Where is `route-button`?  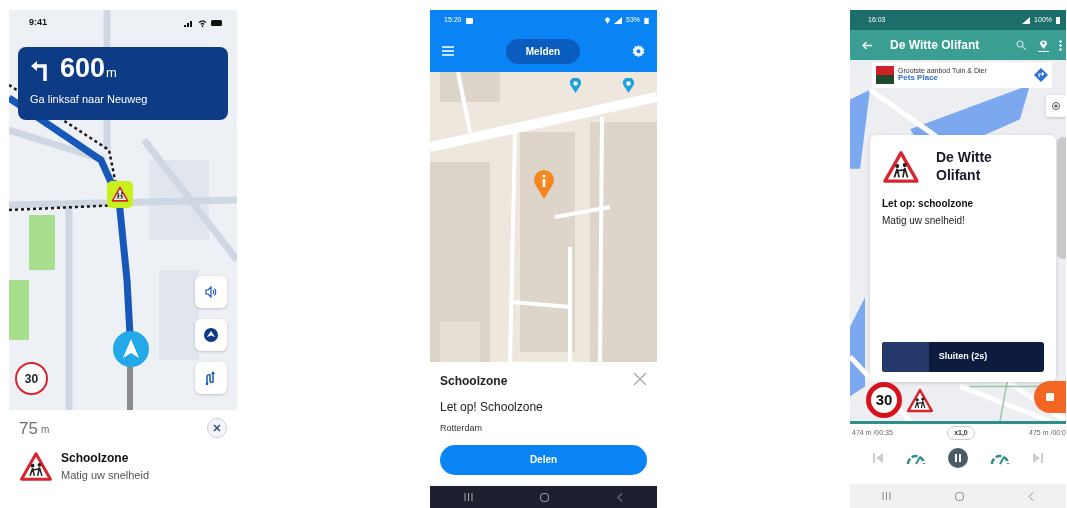
route-button is located at coordinates (211, 378).